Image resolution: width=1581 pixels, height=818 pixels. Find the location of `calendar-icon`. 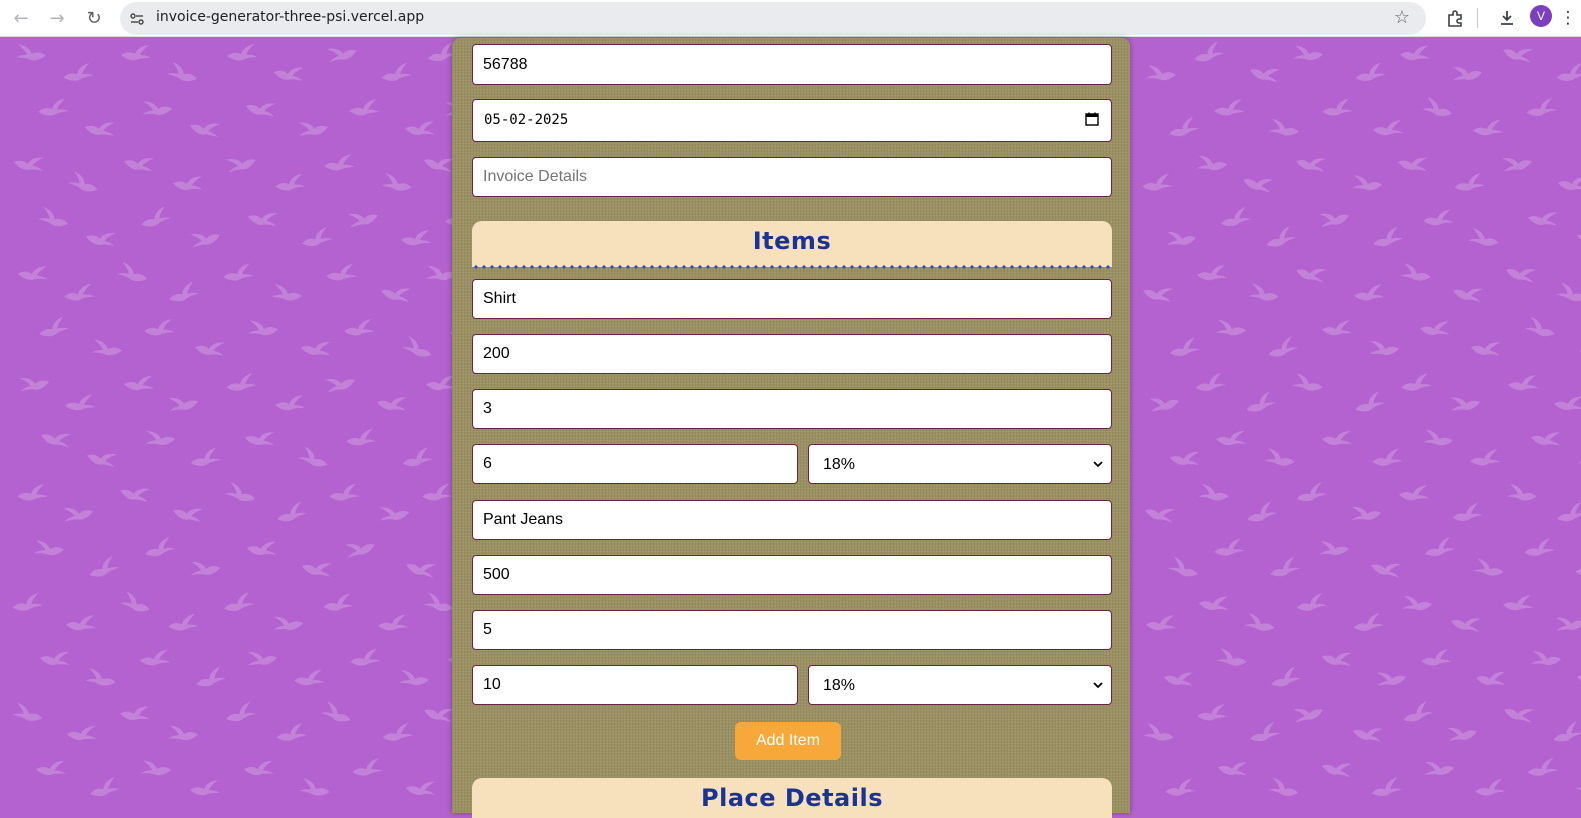

calendar-icon is located at coordinates (1092, 119).